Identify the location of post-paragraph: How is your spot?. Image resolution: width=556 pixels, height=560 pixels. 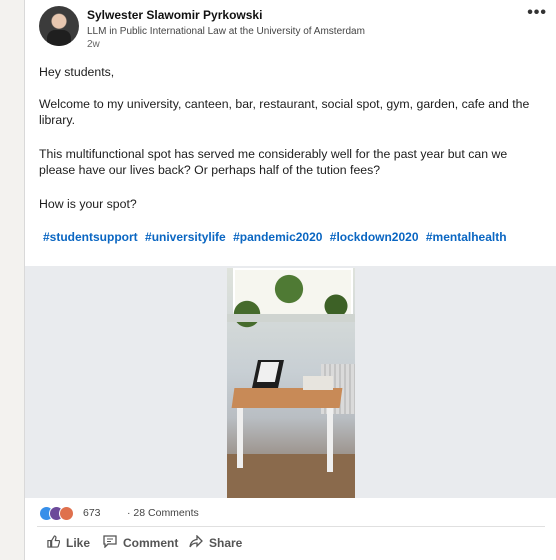
(88, 204).